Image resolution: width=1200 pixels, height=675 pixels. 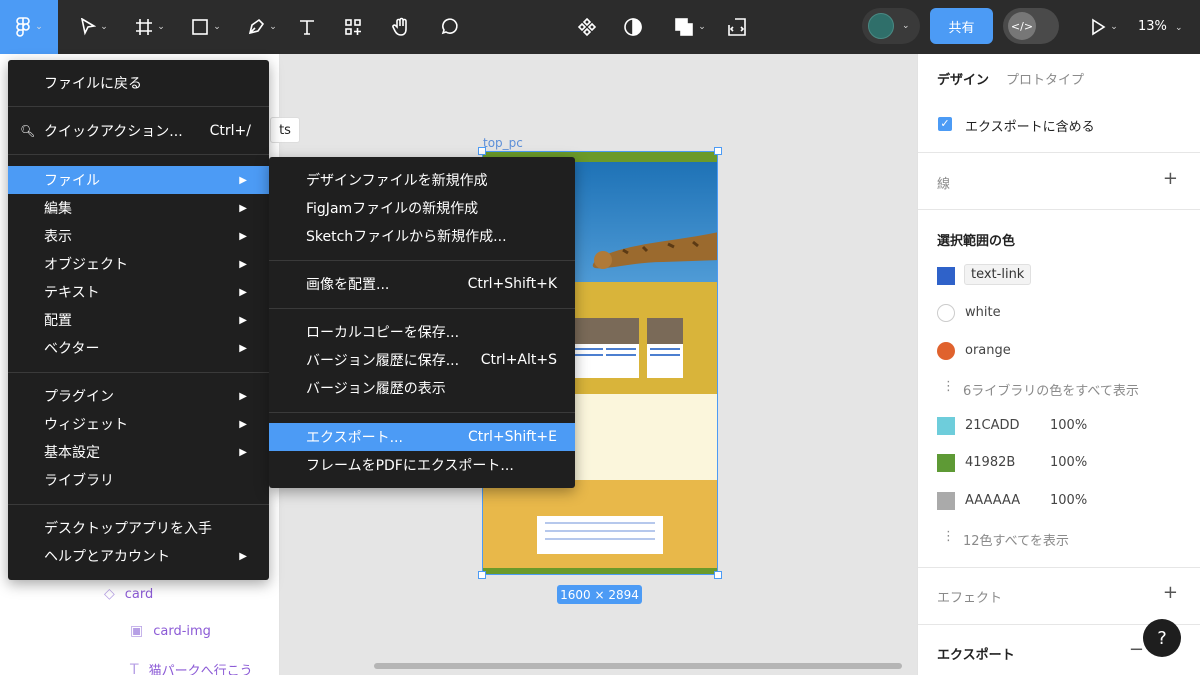 What do you see at coordinates (587, 27) in the screenshot?
I see `component-button` at bounding box center [587, 27].